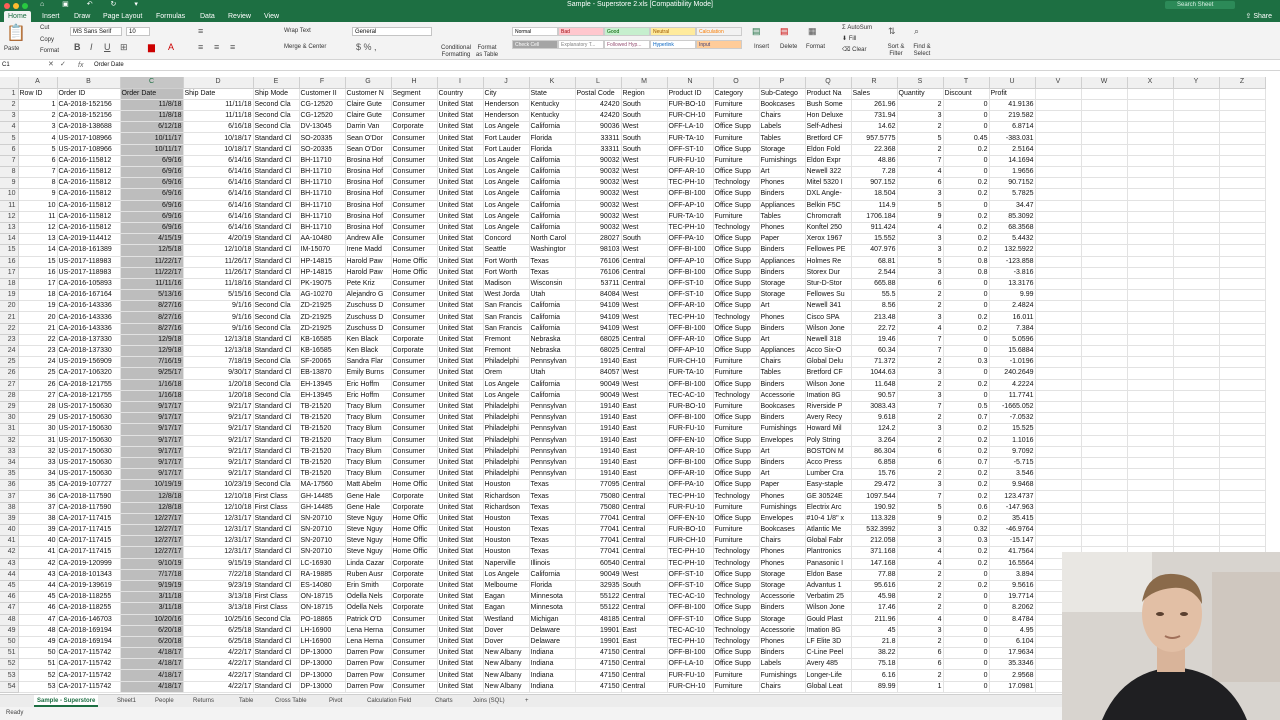  I want to click on cell: Patrick O'D, so click(368, 620).